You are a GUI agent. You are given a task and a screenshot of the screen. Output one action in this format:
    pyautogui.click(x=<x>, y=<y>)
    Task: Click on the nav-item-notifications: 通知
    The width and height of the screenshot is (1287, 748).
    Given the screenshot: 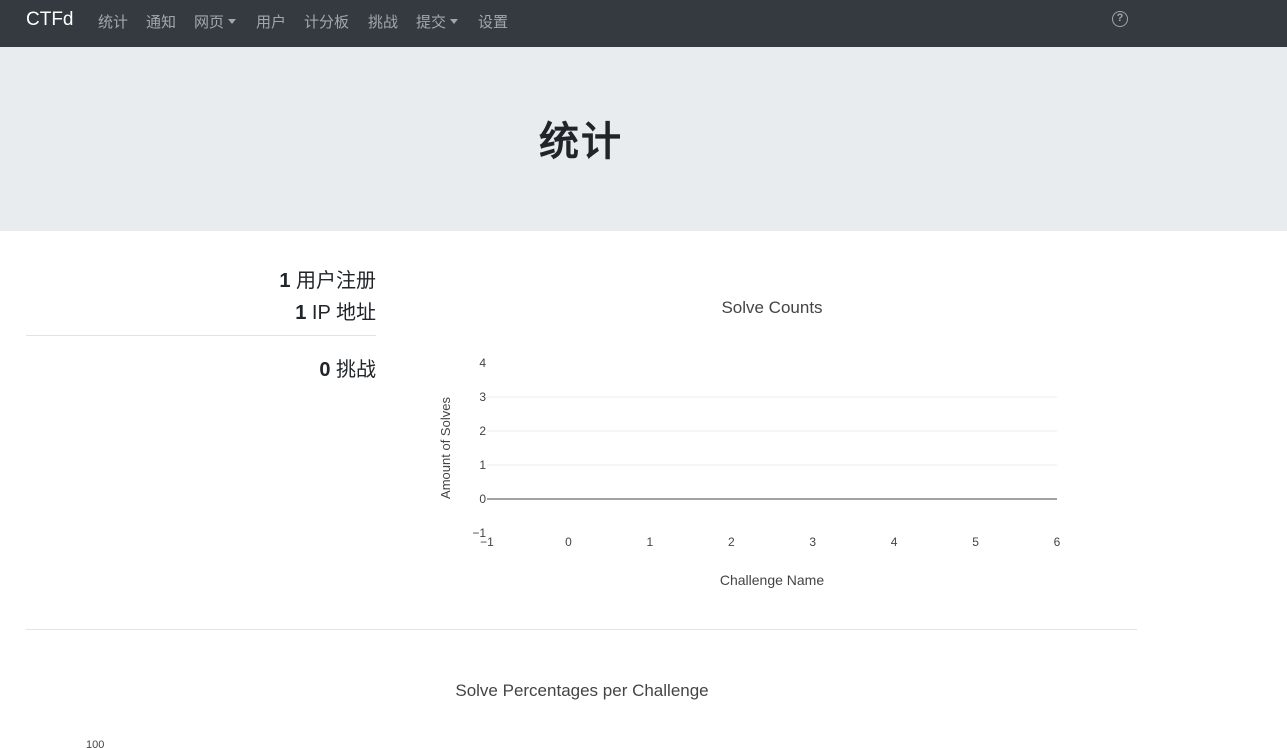 What is the action you would take?
    pyautogui.click(x=161, y=21)
    